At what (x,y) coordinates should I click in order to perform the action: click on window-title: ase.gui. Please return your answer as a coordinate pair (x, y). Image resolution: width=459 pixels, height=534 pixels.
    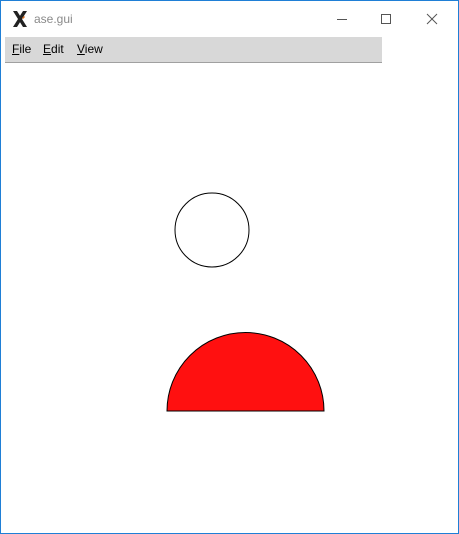
    Looking at the image, I should click on (53, 19).